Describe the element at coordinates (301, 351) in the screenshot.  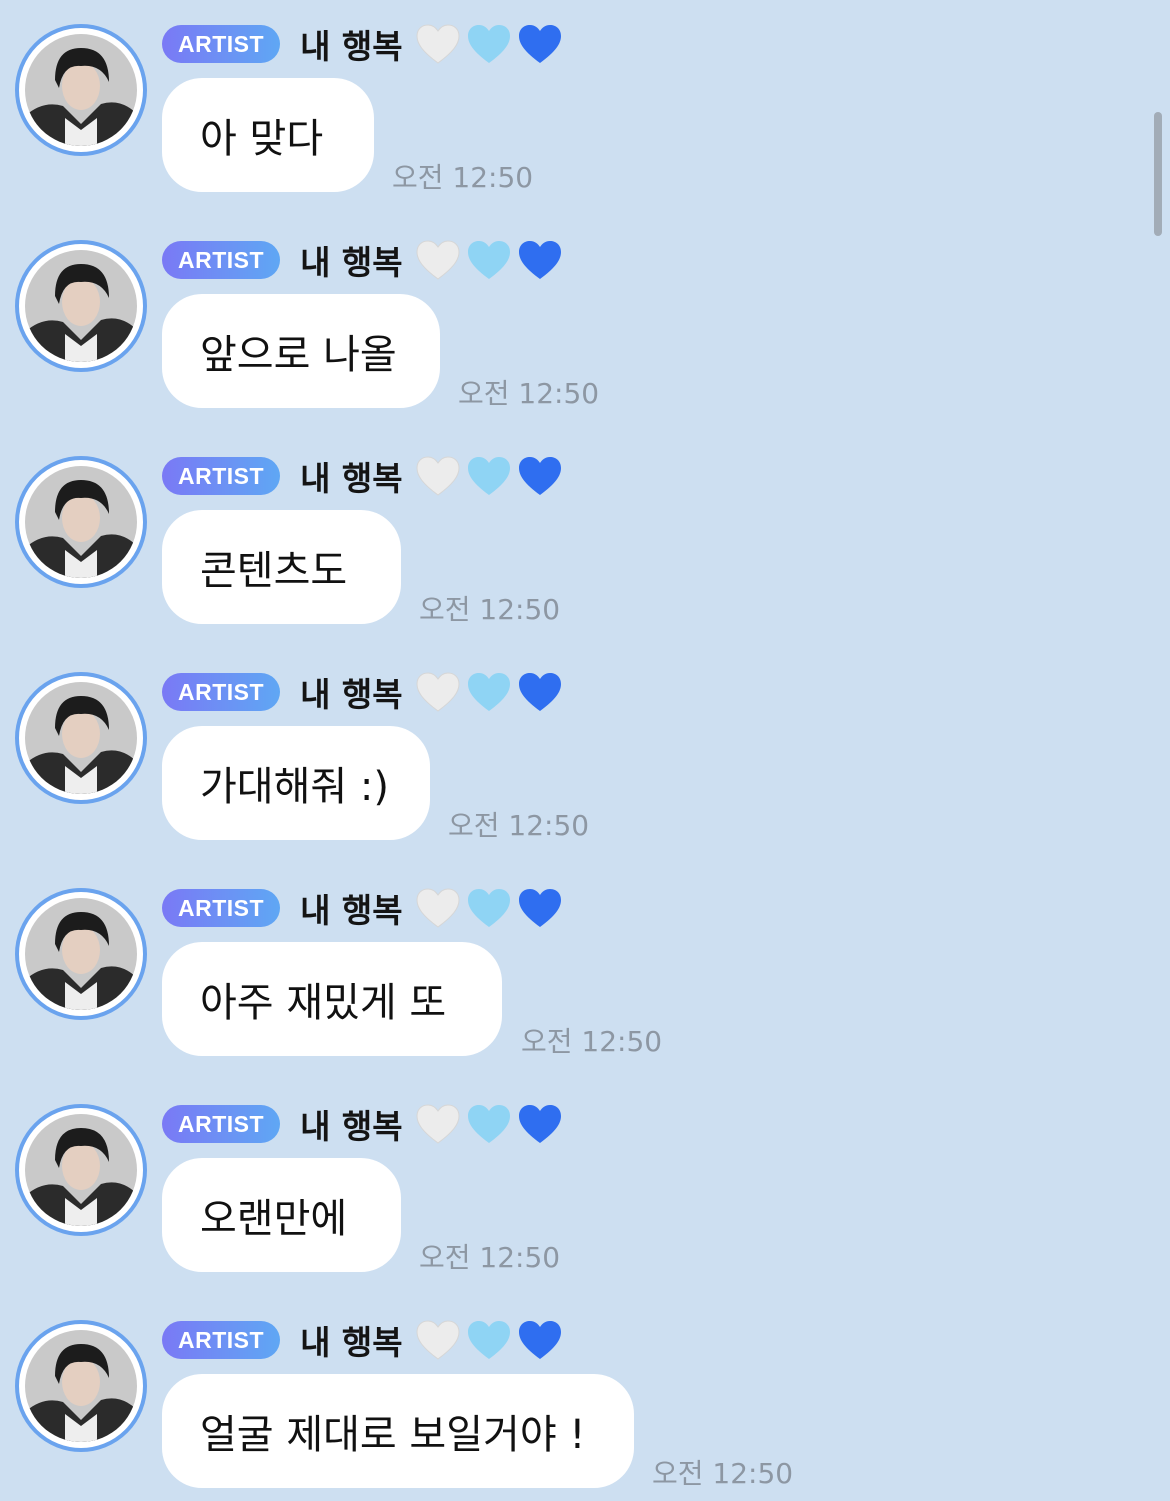
I see `message-bubble: 앞으로 나올` at that location.